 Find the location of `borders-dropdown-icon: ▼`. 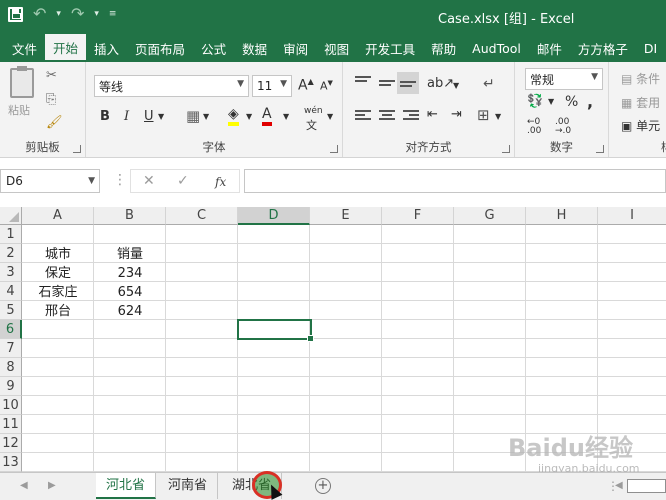

borders-dropdown-icon: ▼ is located at coordinates (206, 116).